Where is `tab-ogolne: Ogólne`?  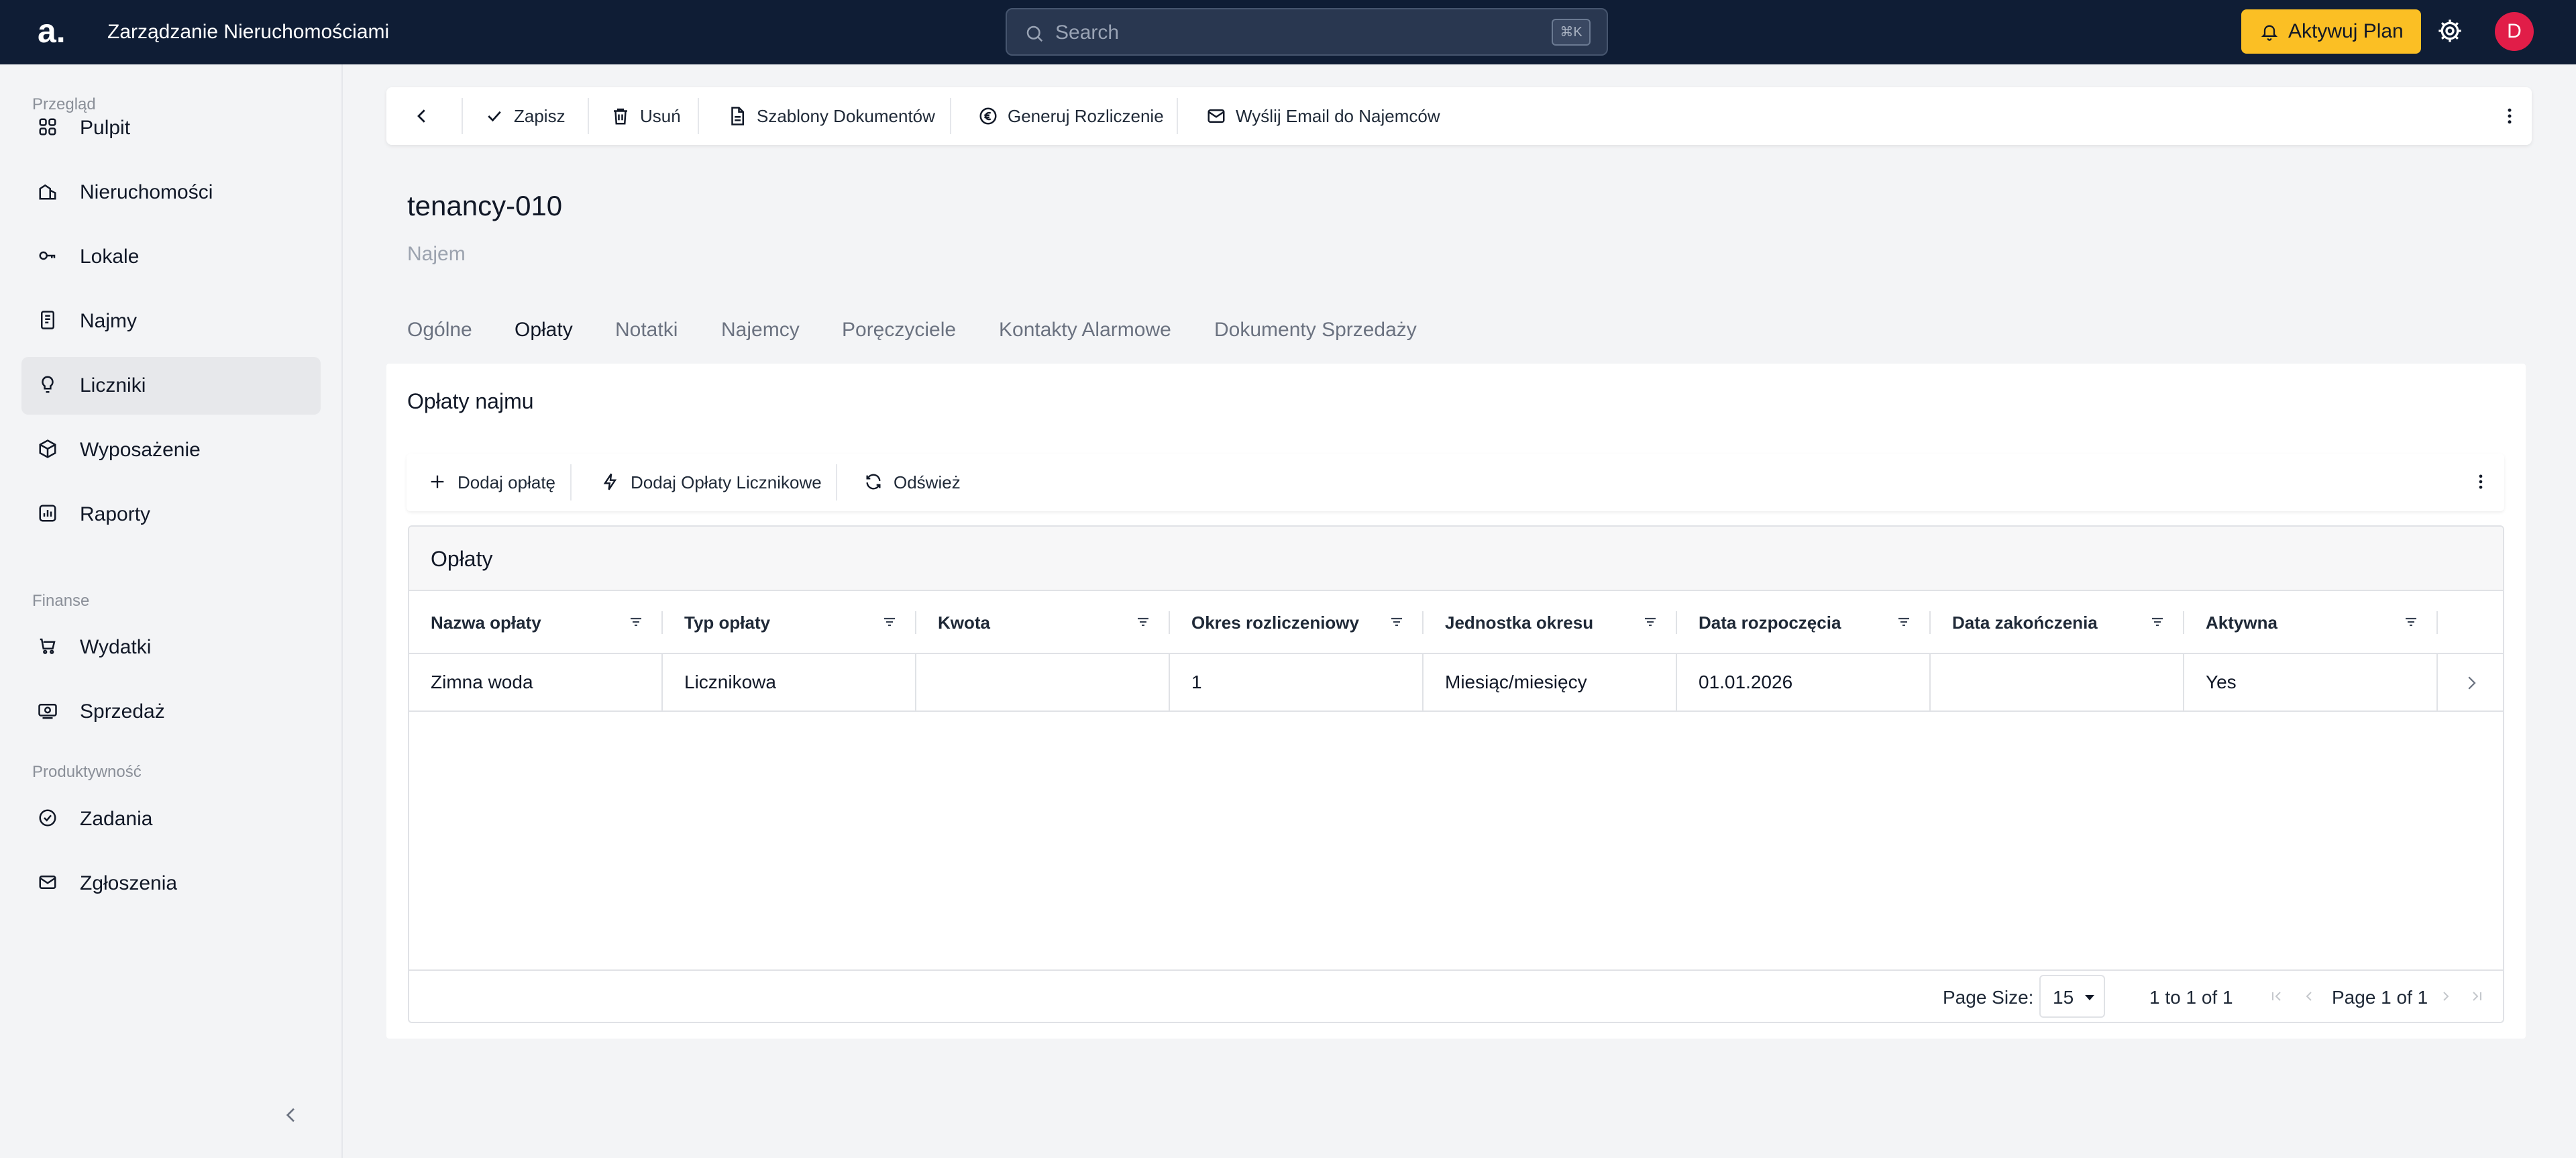
tab-ogolne: Ogólne is located at coordinates (439, 330).